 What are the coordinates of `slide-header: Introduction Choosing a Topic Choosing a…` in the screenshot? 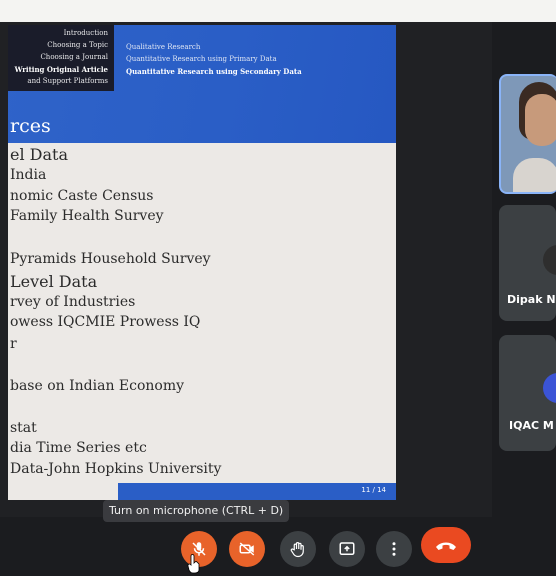 It's located at (202, 84).